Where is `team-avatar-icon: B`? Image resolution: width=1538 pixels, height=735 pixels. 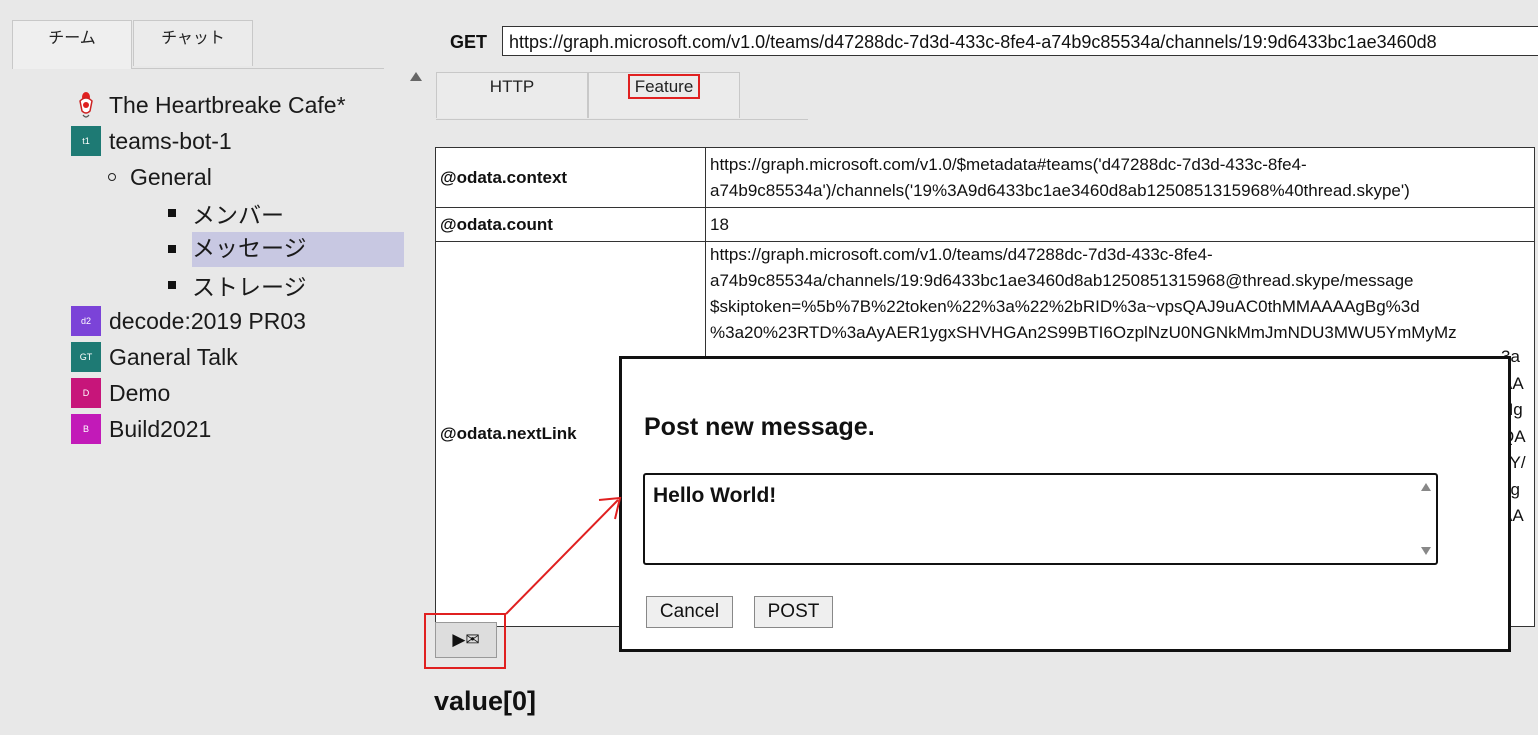 team-avatar-icon: B is located at coordinates (86, 429).